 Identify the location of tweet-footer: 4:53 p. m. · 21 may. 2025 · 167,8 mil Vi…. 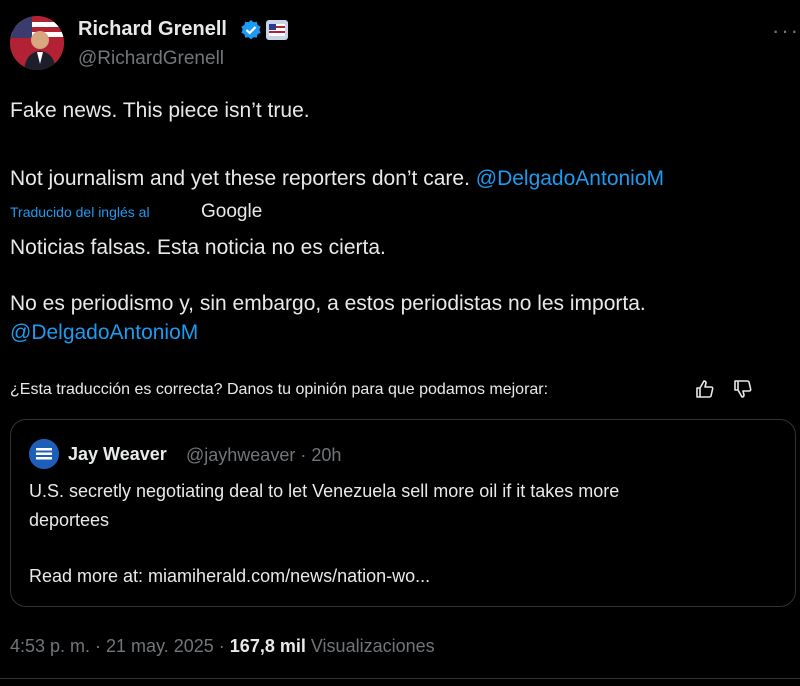
(222, 646).